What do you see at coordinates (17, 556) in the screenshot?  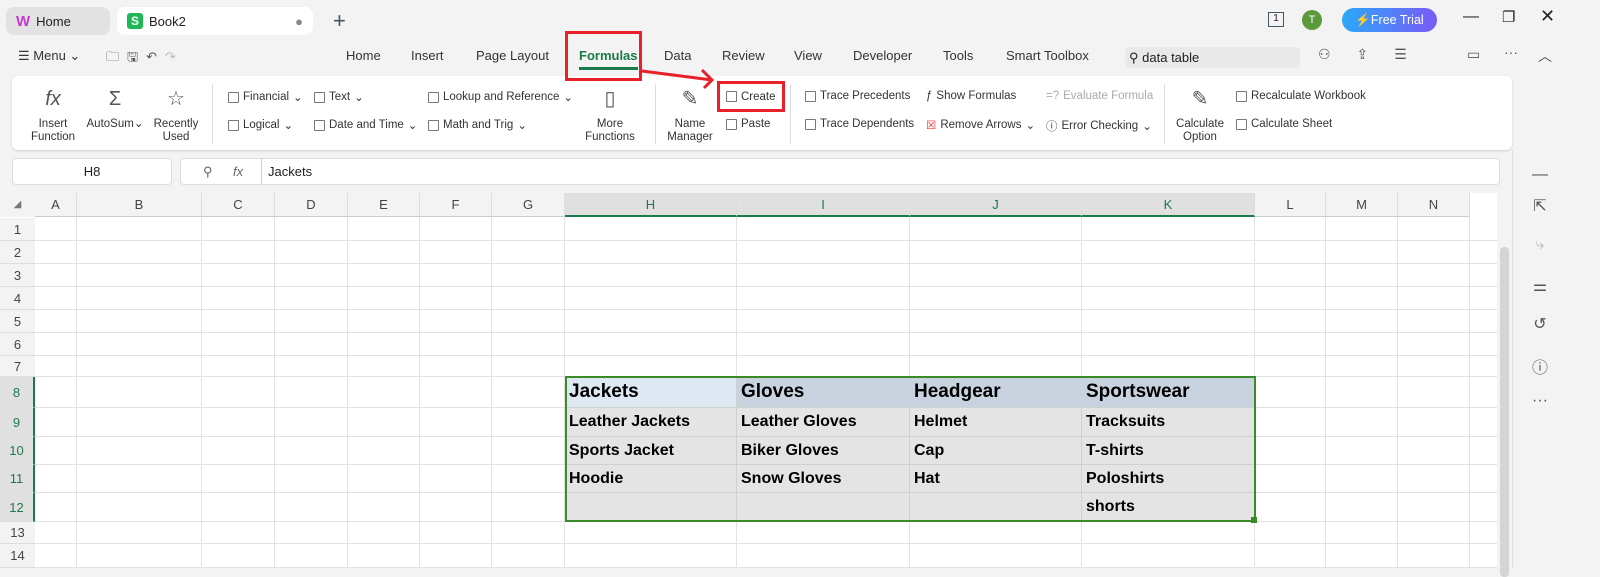 I see `row-header-14: 14` at bounding box center [17, 556].